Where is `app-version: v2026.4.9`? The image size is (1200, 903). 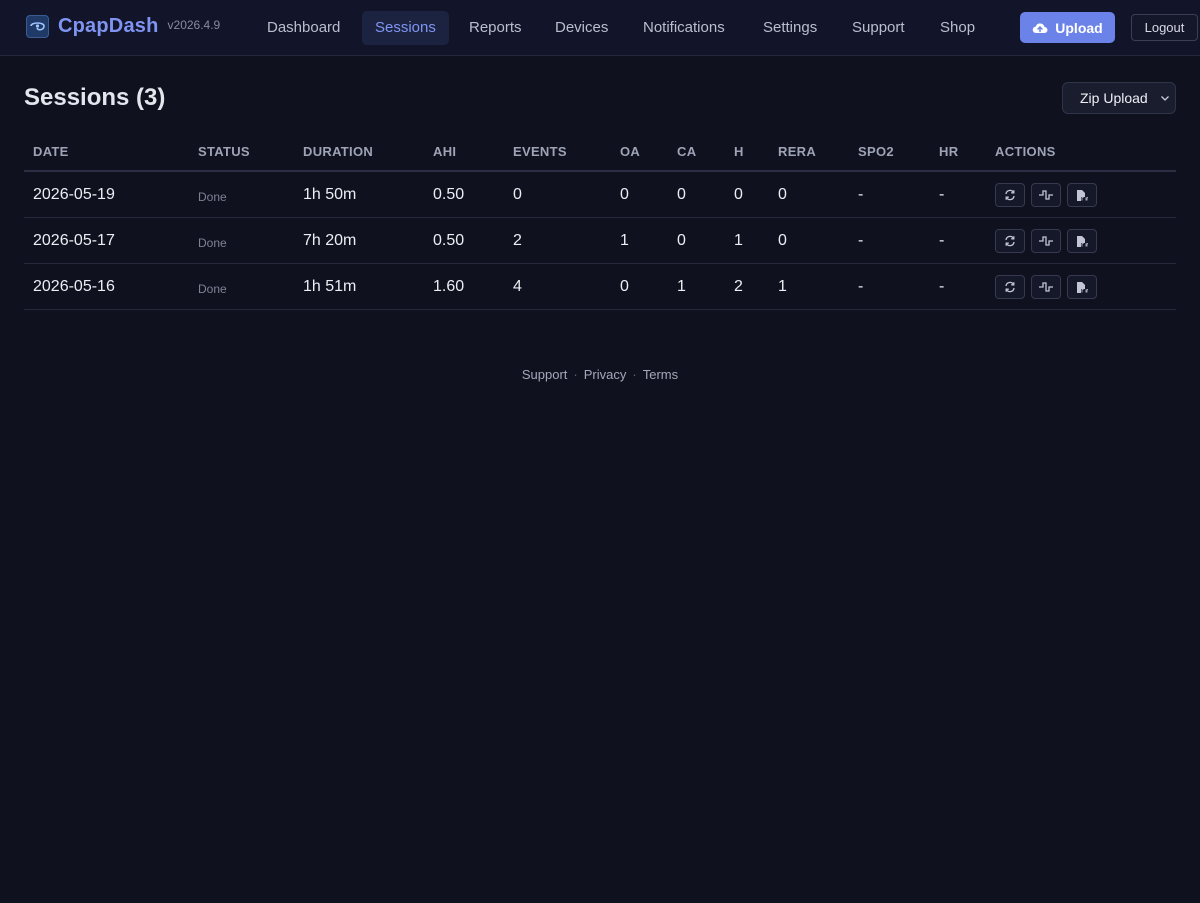 app-version: v2026.4.9 is located at coordinates (194, 24).